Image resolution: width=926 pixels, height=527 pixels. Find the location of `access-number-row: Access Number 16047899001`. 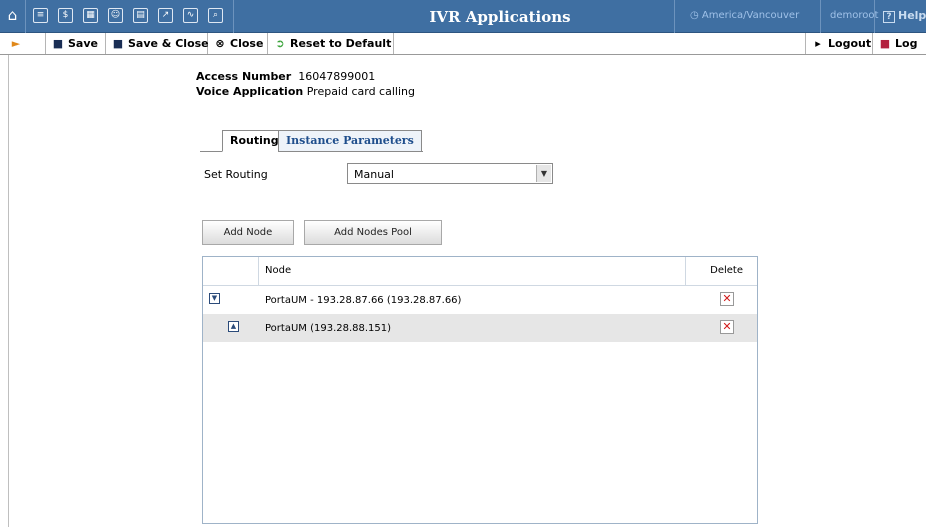

access-number-row: Access Number 16047899001 is located at coordinates (305, 76).